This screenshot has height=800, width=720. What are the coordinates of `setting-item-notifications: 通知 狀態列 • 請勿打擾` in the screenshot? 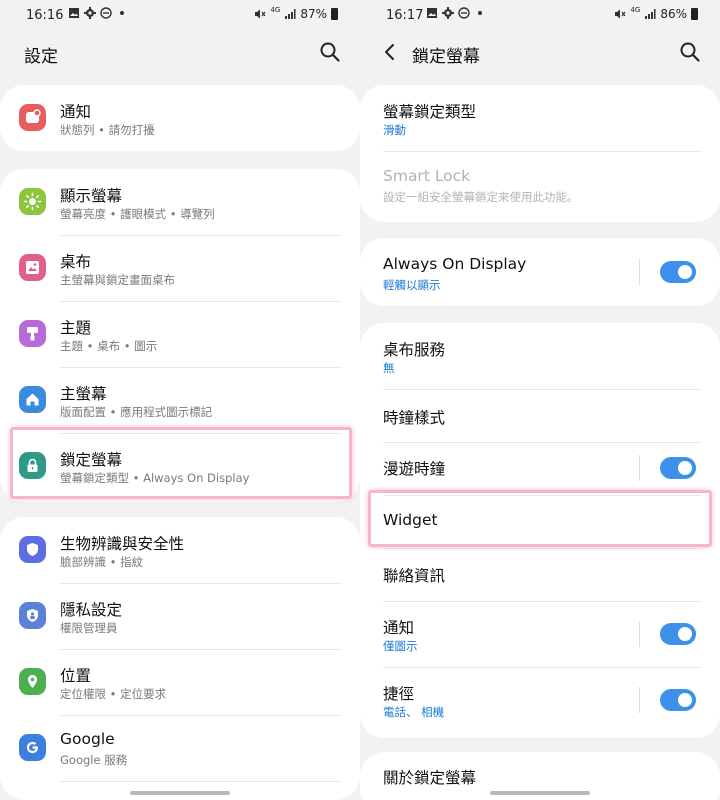 It's located at (180, 118).